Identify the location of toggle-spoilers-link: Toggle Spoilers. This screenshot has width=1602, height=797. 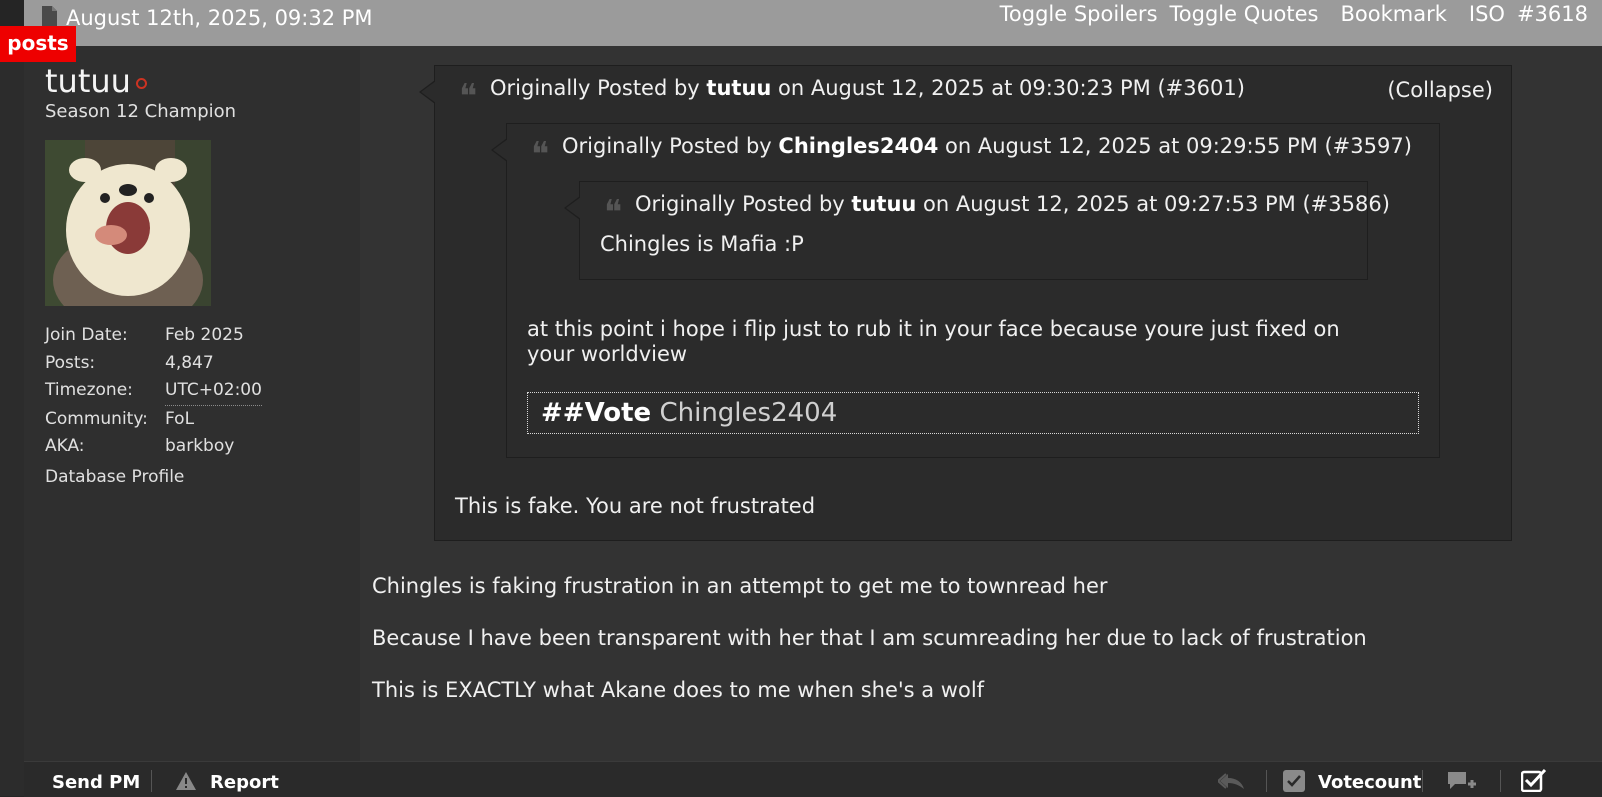
(1079, 14).